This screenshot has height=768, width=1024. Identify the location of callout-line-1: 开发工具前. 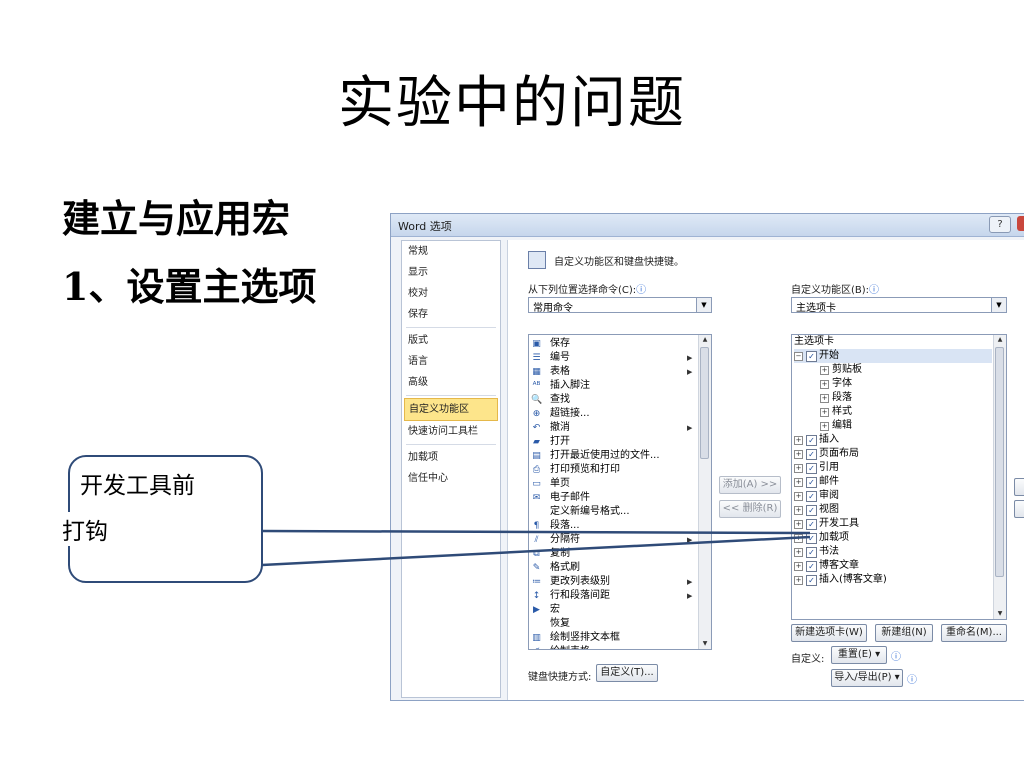
(137, 486).